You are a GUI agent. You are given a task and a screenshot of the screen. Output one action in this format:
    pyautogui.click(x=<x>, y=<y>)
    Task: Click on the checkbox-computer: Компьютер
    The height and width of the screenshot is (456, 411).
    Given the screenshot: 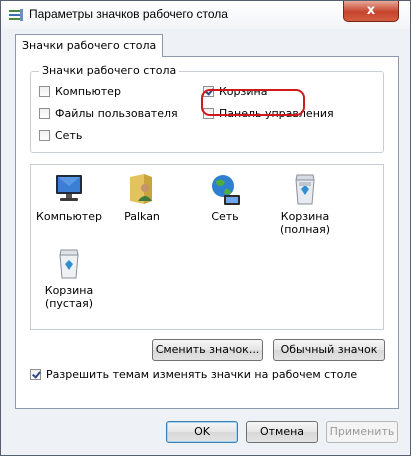 What is the action you would take?
    pyautogui.click(x=80, y=91)
    